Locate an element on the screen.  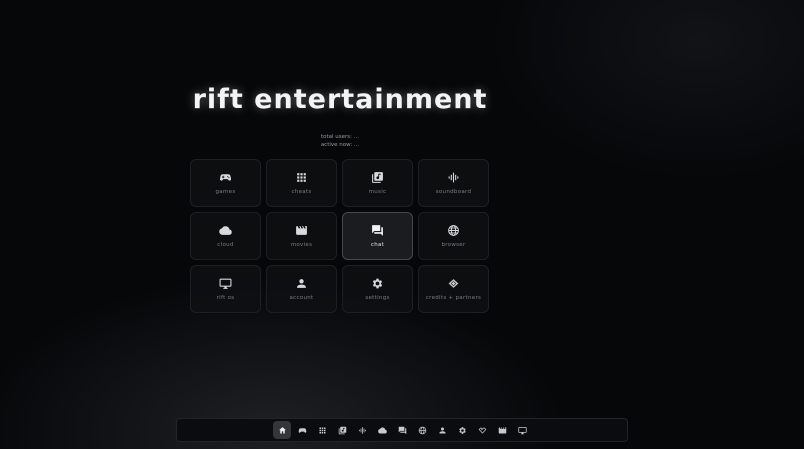
tile-rift-os: rift os is located at coordinates (225, 289).